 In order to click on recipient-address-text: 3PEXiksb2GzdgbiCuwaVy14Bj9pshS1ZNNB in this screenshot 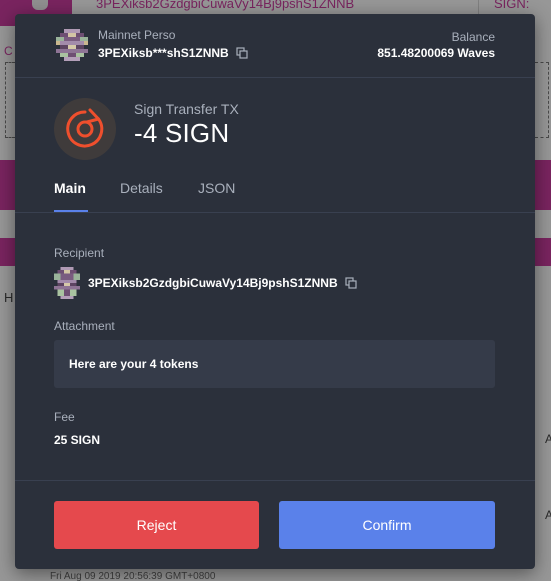, I will do `click(213, 283)`.